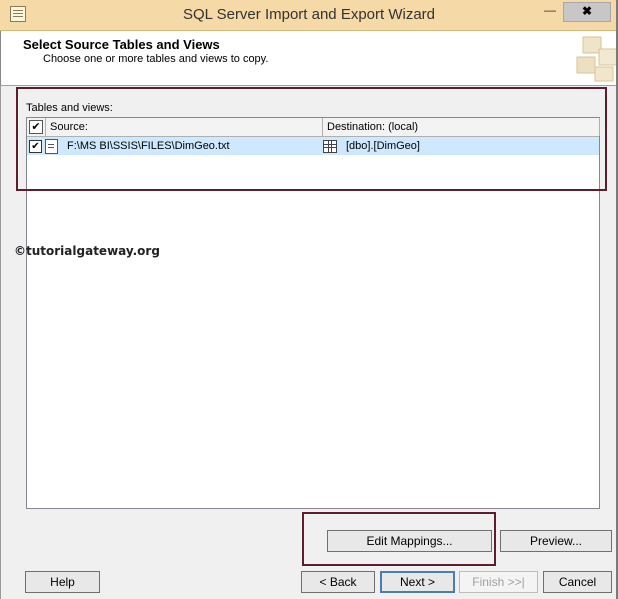 This screenshot has width=618, height=599. Describe the element at coordinates (121, 44) in the screenshot. I see `page-title: Select Source Tables and Views` at that location.